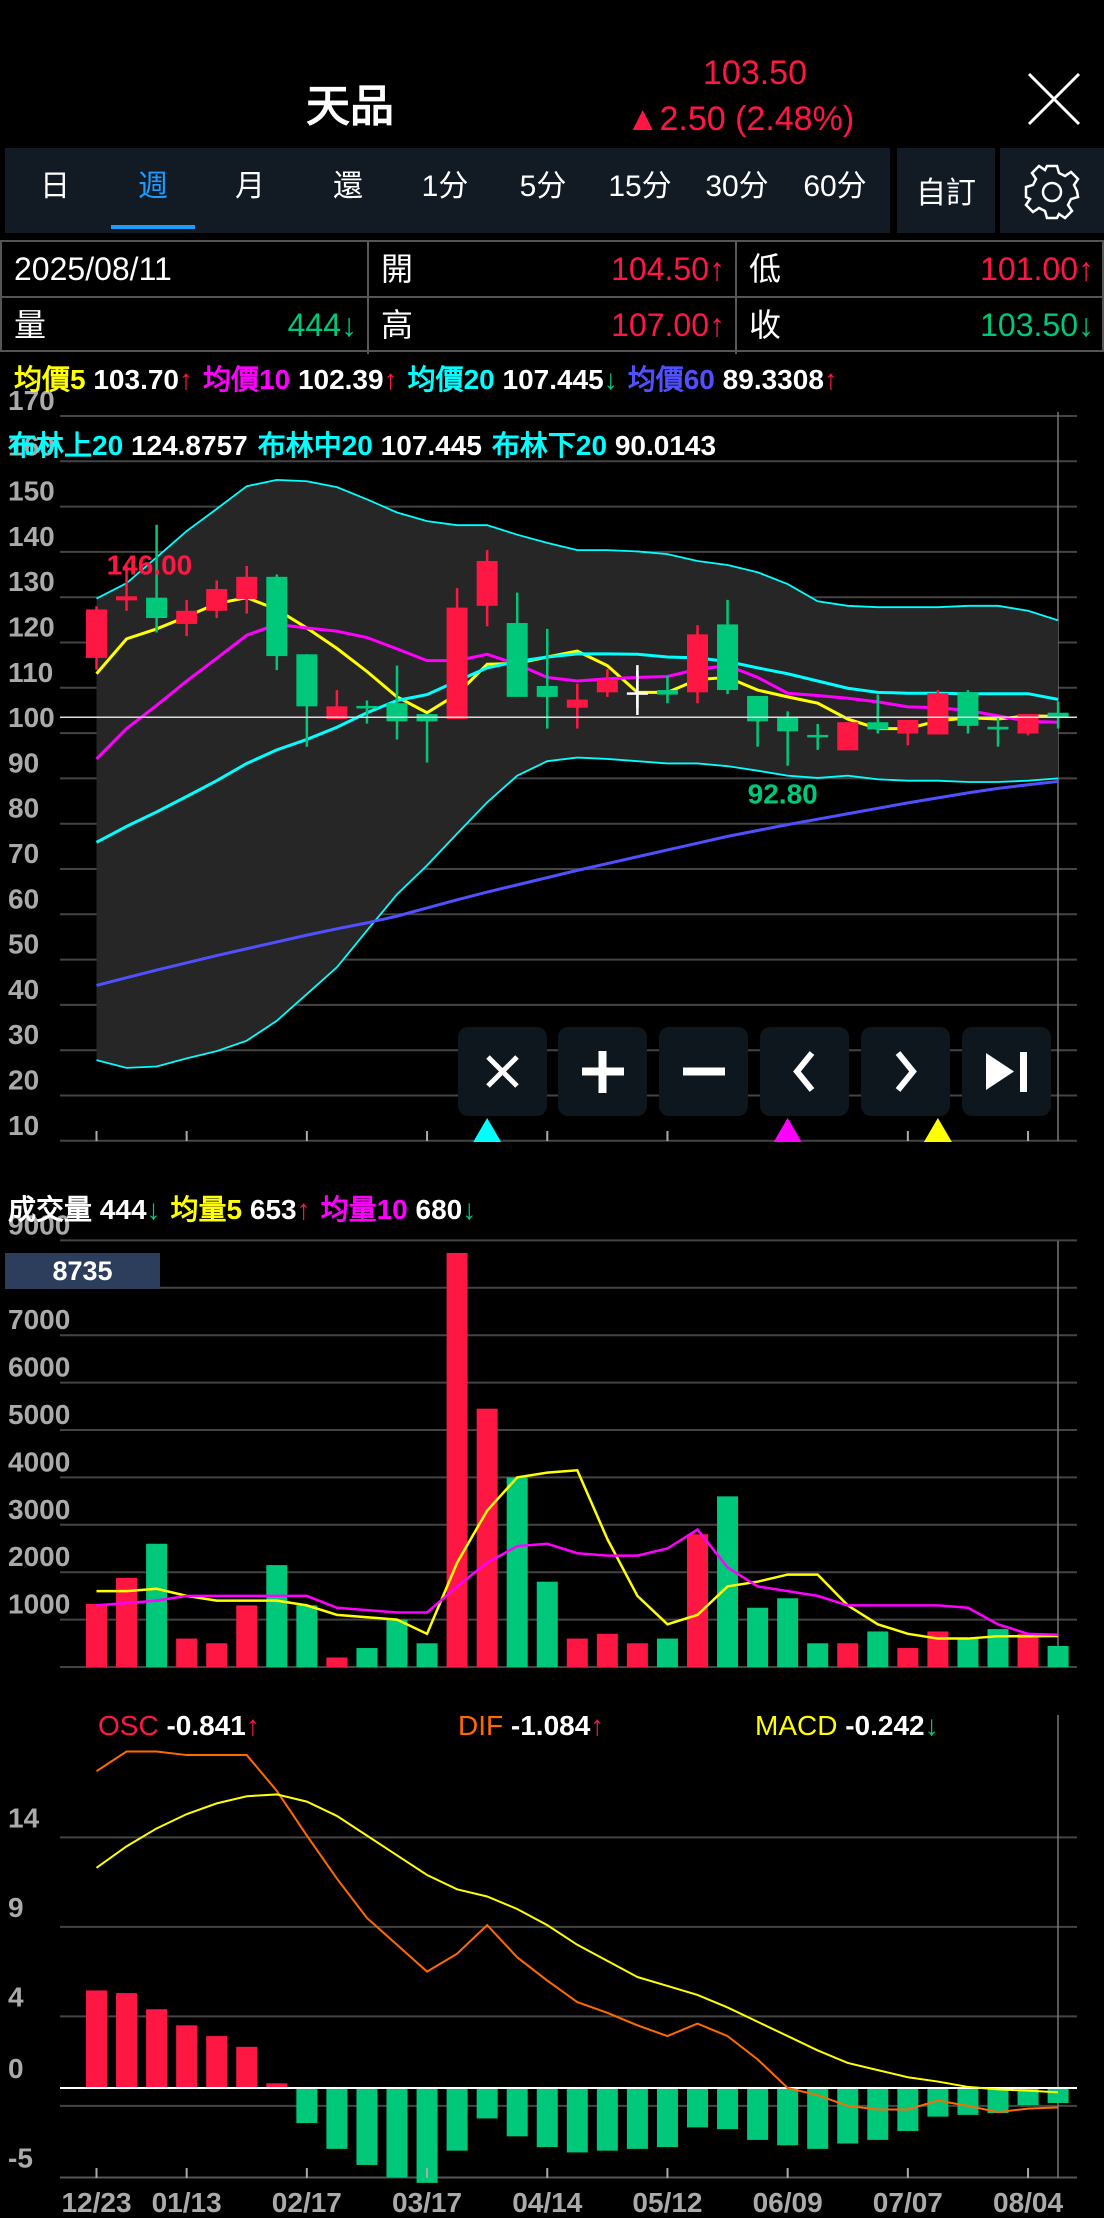 The image size is (1104, 2218). I want to click on legend-value: 124.8757, so click(189, 445).